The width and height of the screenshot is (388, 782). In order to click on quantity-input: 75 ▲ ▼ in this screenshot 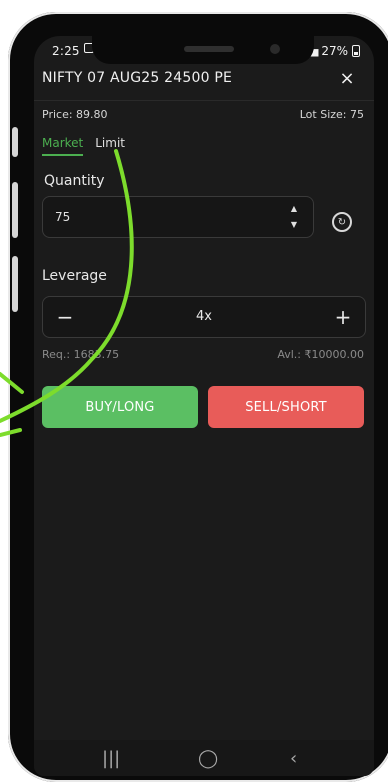, I will do `click(178, 217)`.